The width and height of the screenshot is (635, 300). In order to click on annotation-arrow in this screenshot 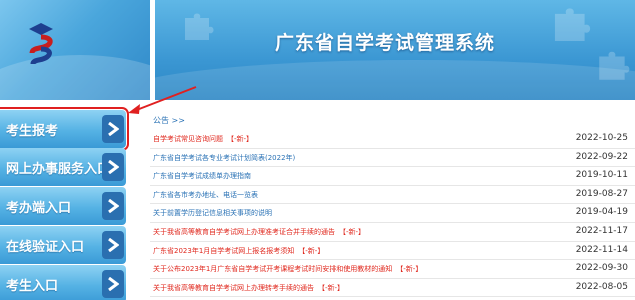, I will do `click(162, 100)`.